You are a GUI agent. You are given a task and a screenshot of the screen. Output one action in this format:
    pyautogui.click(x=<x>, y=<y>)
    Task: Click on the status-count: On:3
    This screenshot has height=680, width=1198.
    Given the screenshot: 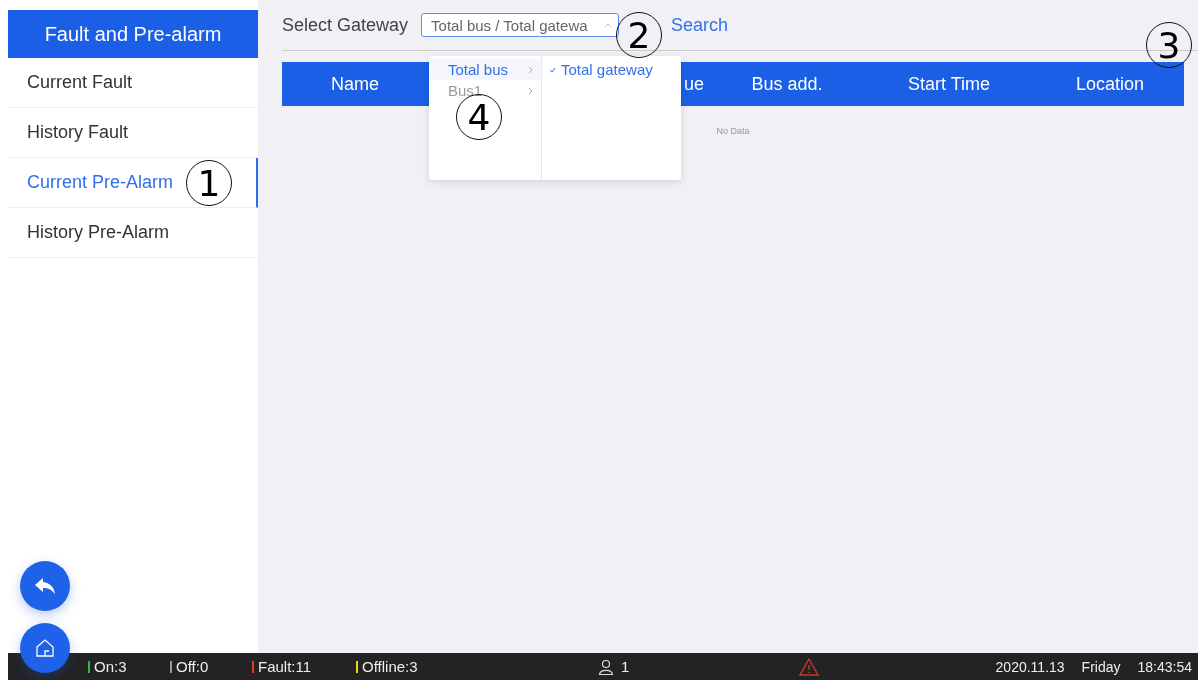 What is the action you would take?
    pyautogui.click(x=110, y=666)
    